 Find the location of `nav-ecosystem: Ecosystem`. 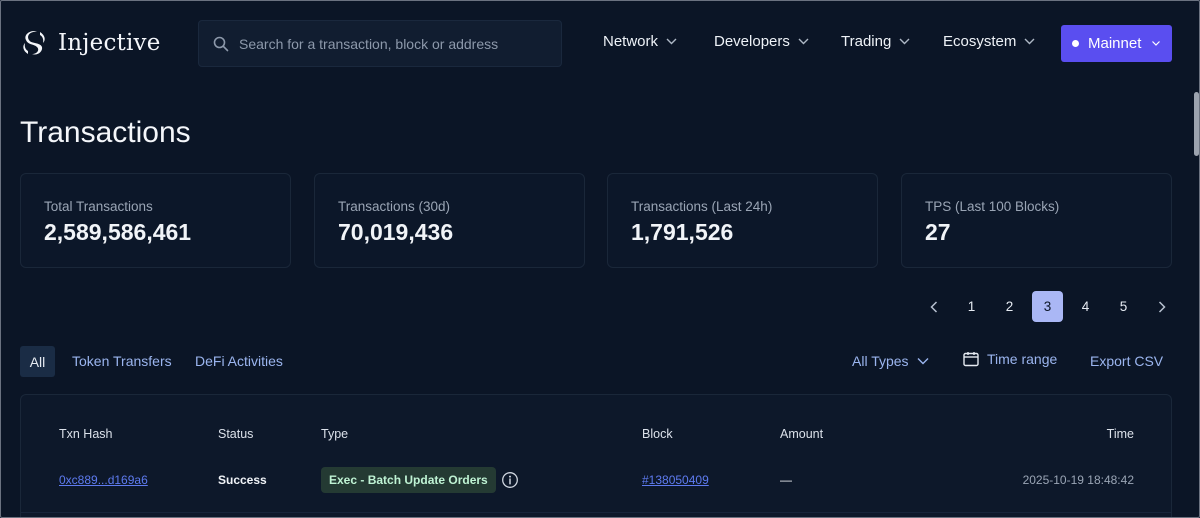

nav-ecosystem: Ecosystem is located at coordinates (989, 41).